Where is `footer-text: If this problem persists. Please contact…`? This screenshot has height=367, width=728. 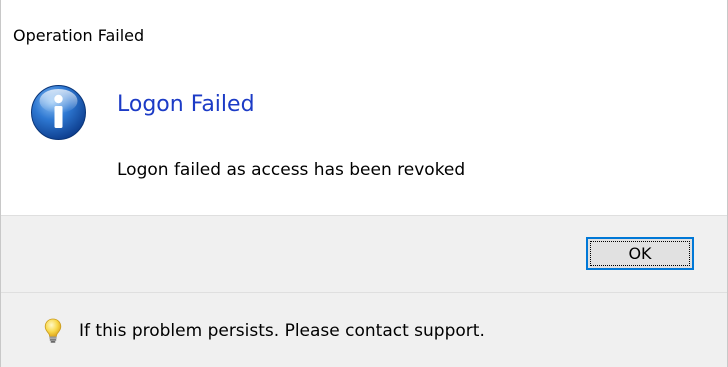
footer-text: If this problem persists. Please contact… is located at coordinates (282, 331).